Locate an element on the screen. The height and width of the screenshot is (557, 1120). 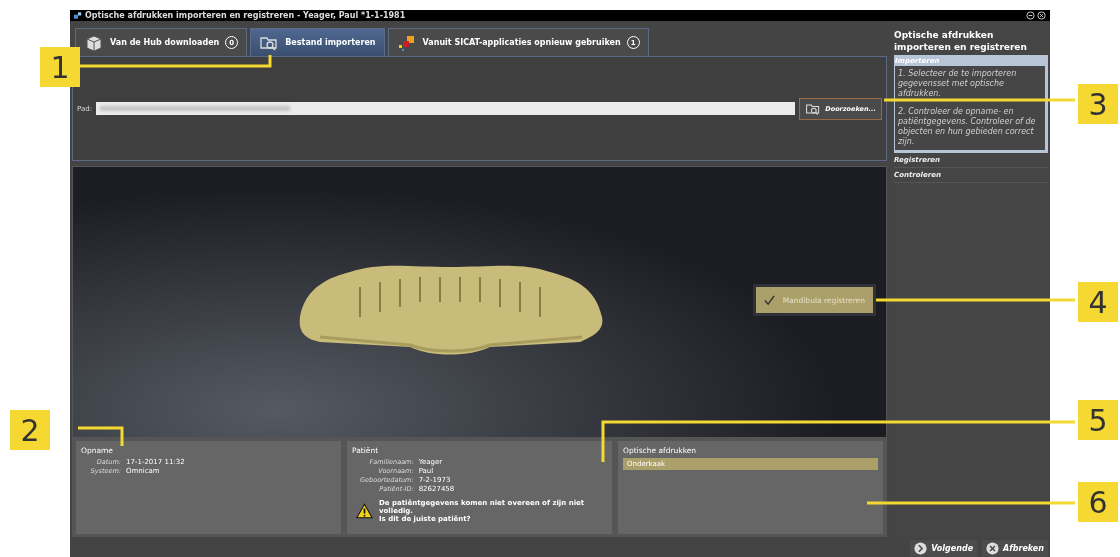
cancel-button: Afbreken is located at coordinates (1015, 548).